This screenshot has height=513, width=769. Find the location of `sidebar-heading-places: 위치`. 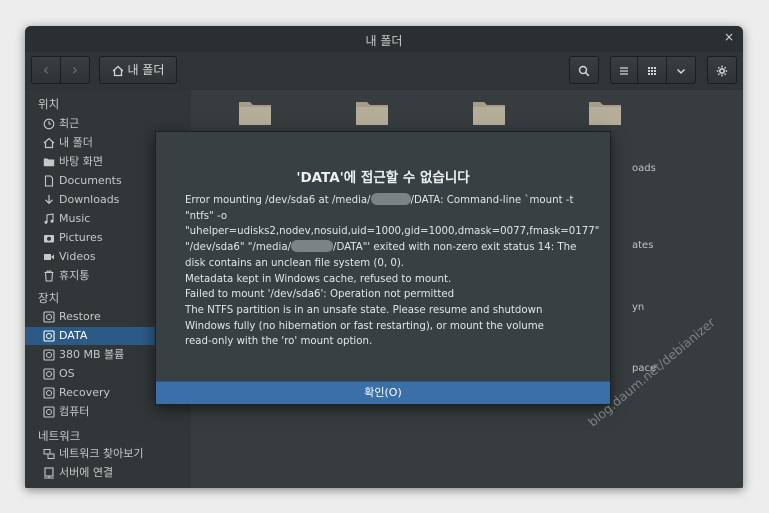

sidebar-heading-places: 위치 is located at coordinates (49, 104).